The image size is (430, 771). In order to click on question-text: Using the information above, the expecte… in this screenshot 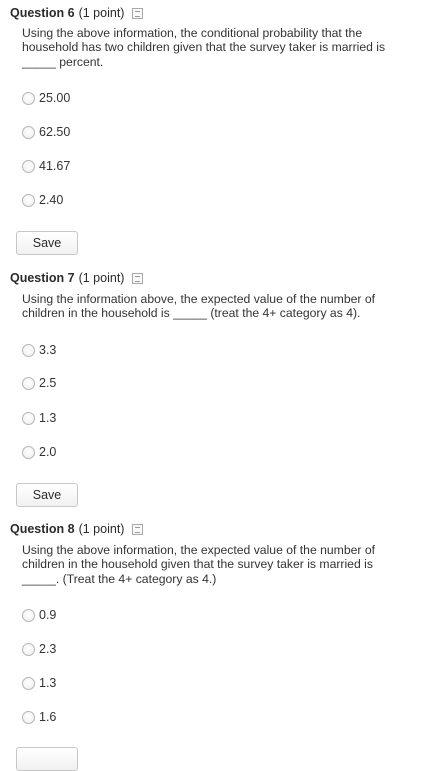, I will do `click(198, 306)`.